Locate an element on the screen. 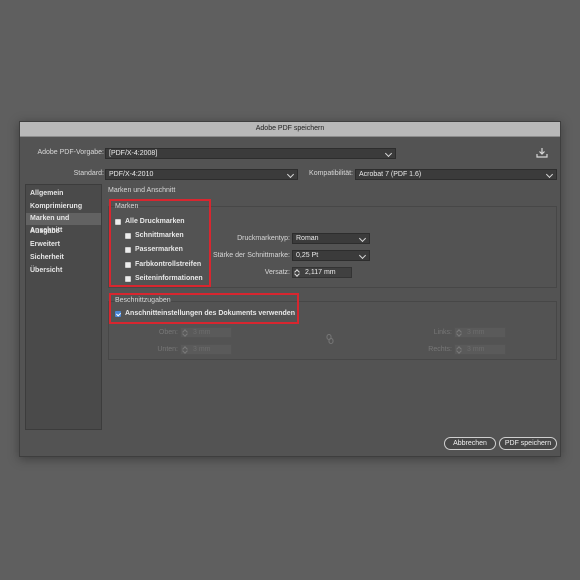 This screenshot has width=580, height=580. mark-type-select: Roman is located at coordinates (331, 238).